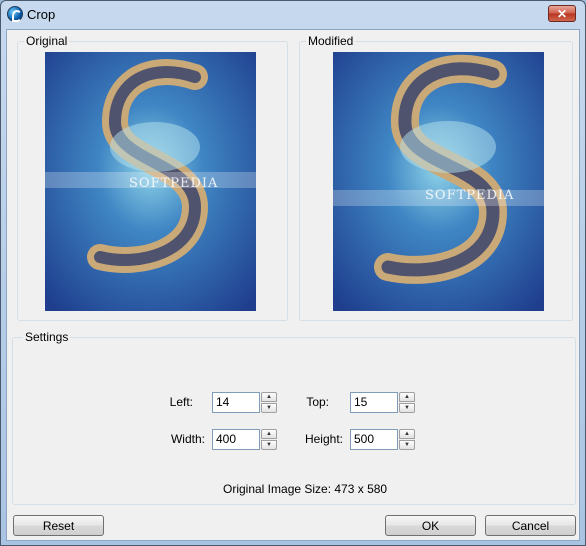 The width and height of the screenshot is (586, 546). Describe the element at coordinates (187, 439) in the screenshot. I see `width-label: Width:` at that location.